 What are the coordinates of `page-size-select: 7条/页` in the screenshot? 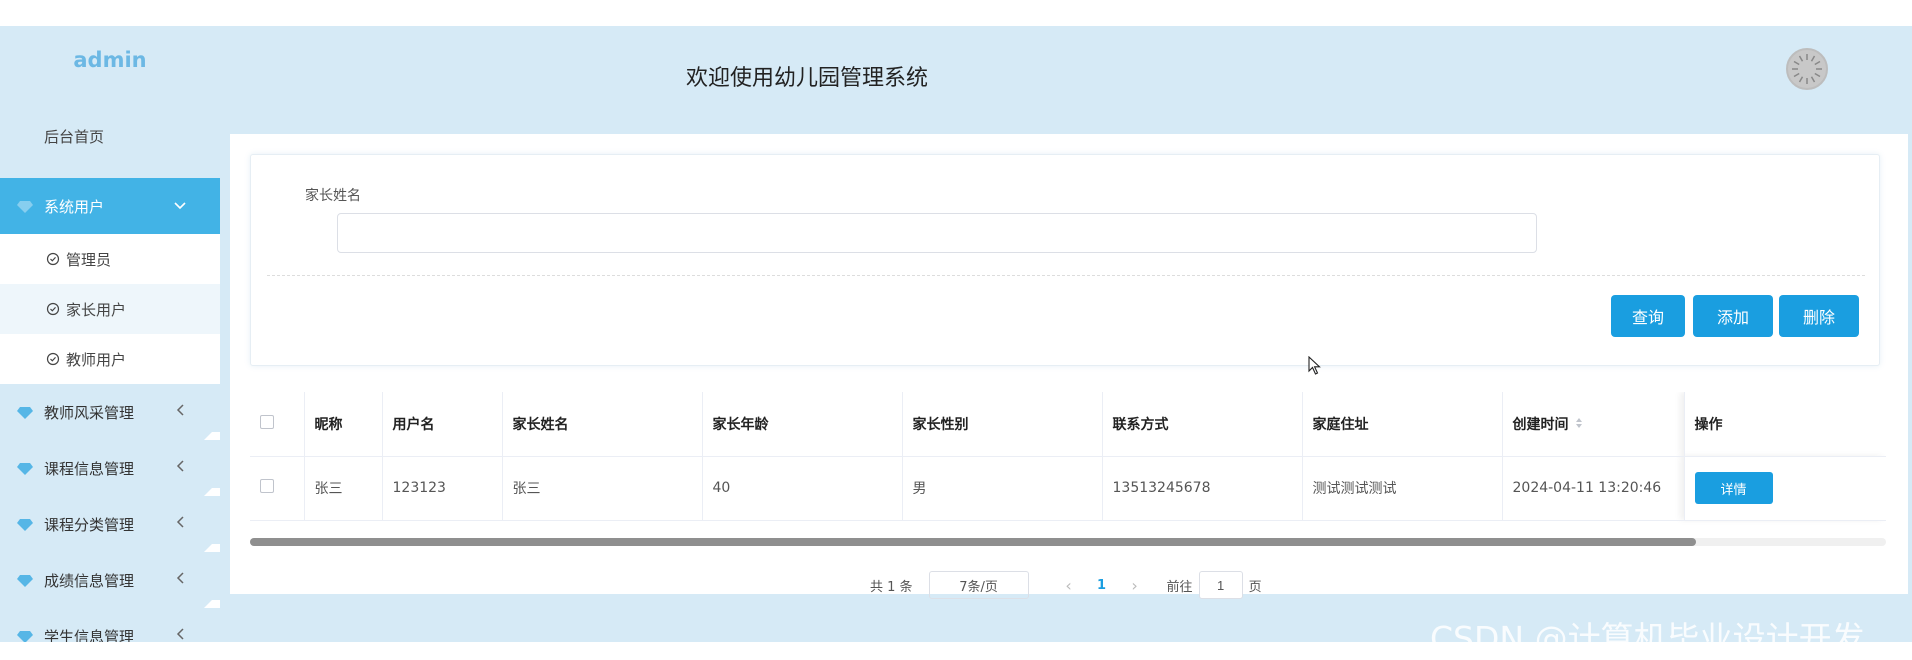 It's located at (978, 585).